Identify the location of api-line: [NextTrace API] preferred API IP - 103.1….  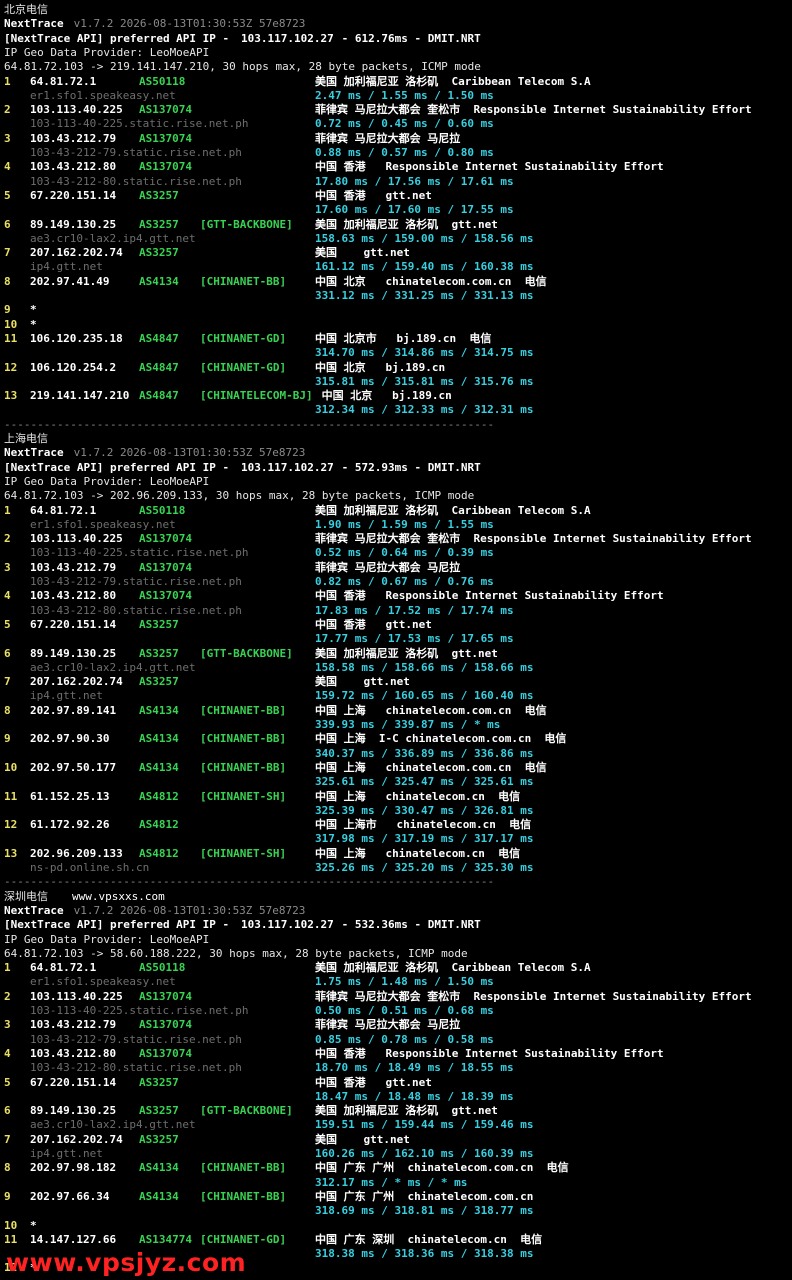
(396, 39).